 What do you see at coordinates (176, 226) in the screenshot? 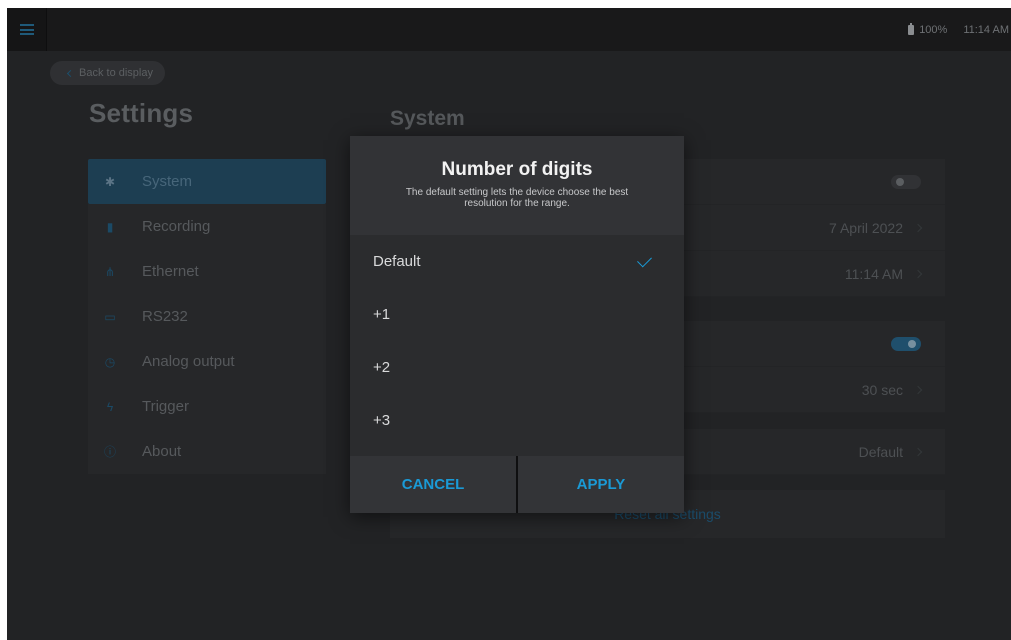
I see `sidebar-item-label: Recording` at bounding box center [176, 226].